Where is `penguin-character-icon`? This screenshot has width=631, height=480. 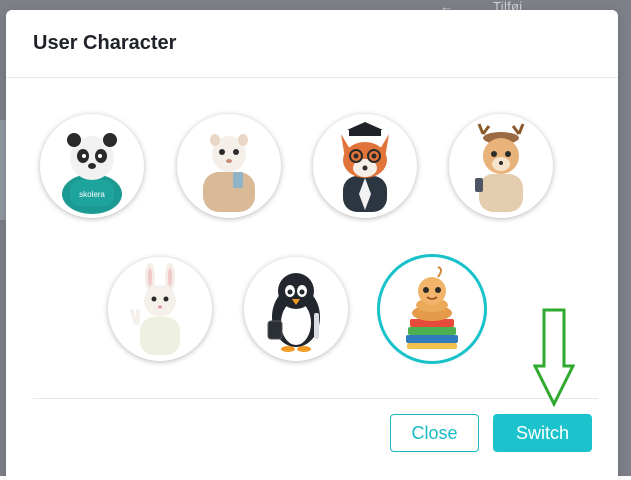 penguin-character-icon is located at coordinates (293, 312).